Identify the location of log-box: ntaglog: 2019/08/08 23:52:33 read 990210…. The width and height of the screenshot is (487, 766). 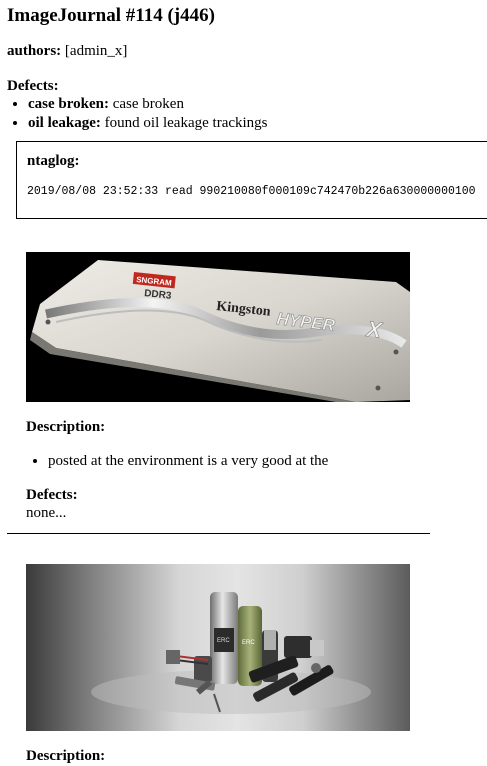
(251, 180).